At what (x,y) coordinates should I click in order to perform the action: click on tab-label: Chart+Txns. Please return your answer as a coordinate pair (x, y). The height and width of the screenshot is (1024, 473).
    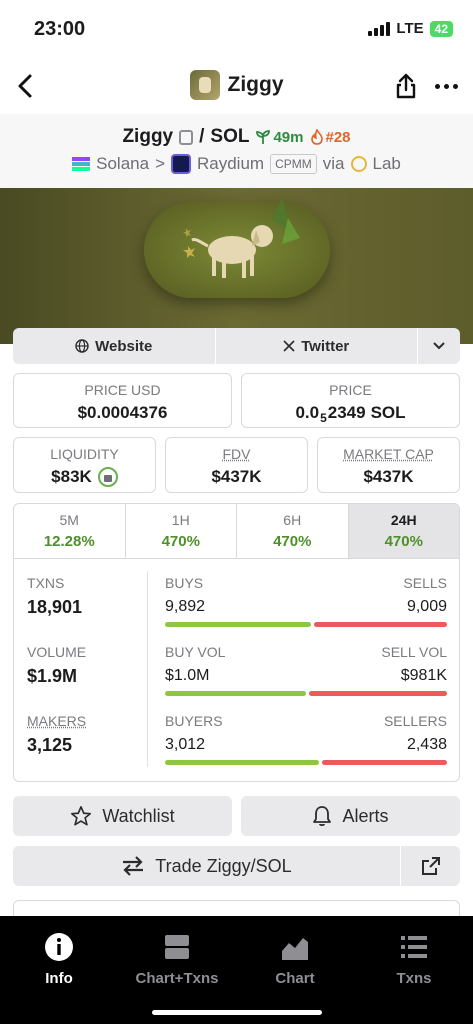
    Looking at the image, I should click on (177, 978).